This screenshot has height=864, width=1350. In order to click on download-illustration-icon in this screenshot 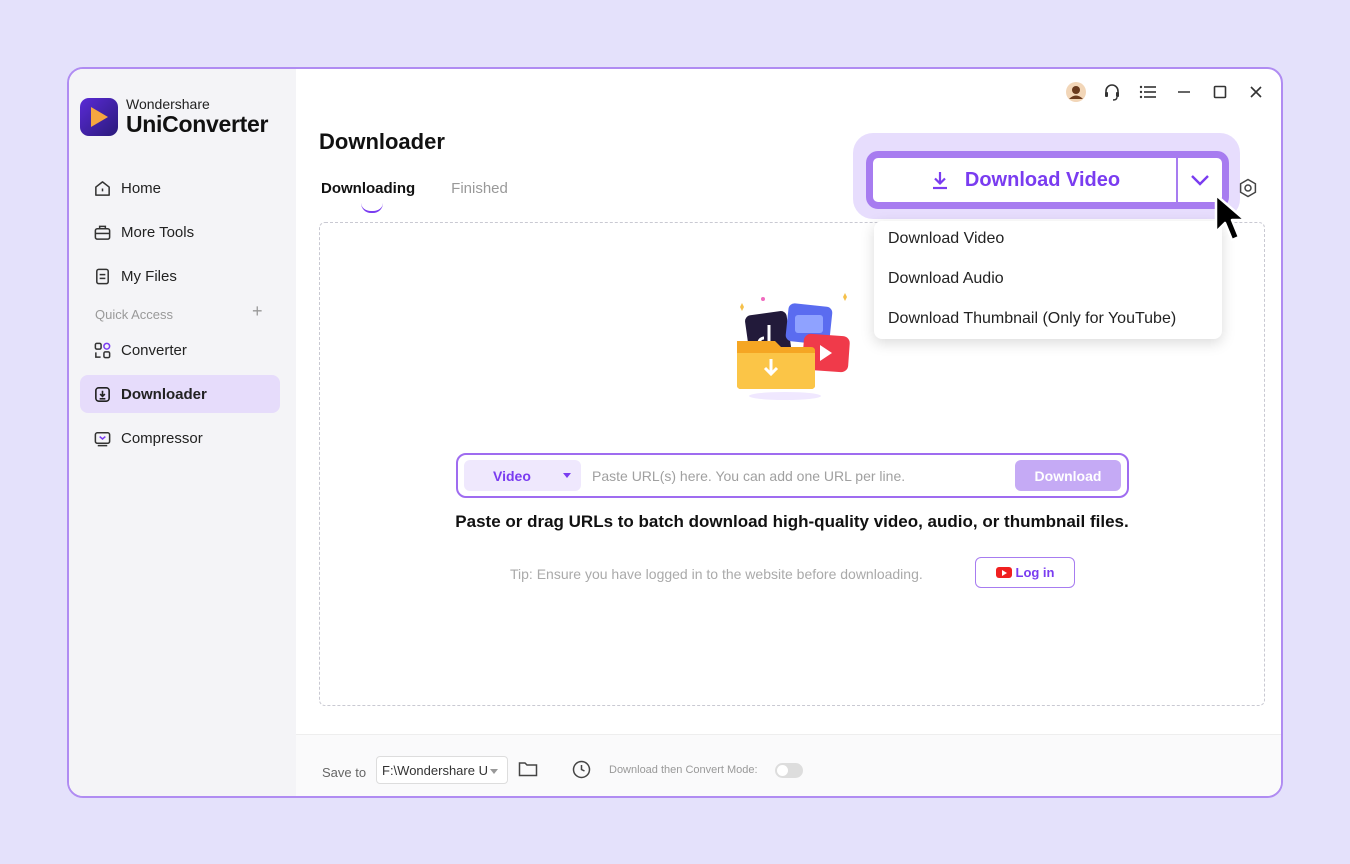, I will do `click(793, 346)`.